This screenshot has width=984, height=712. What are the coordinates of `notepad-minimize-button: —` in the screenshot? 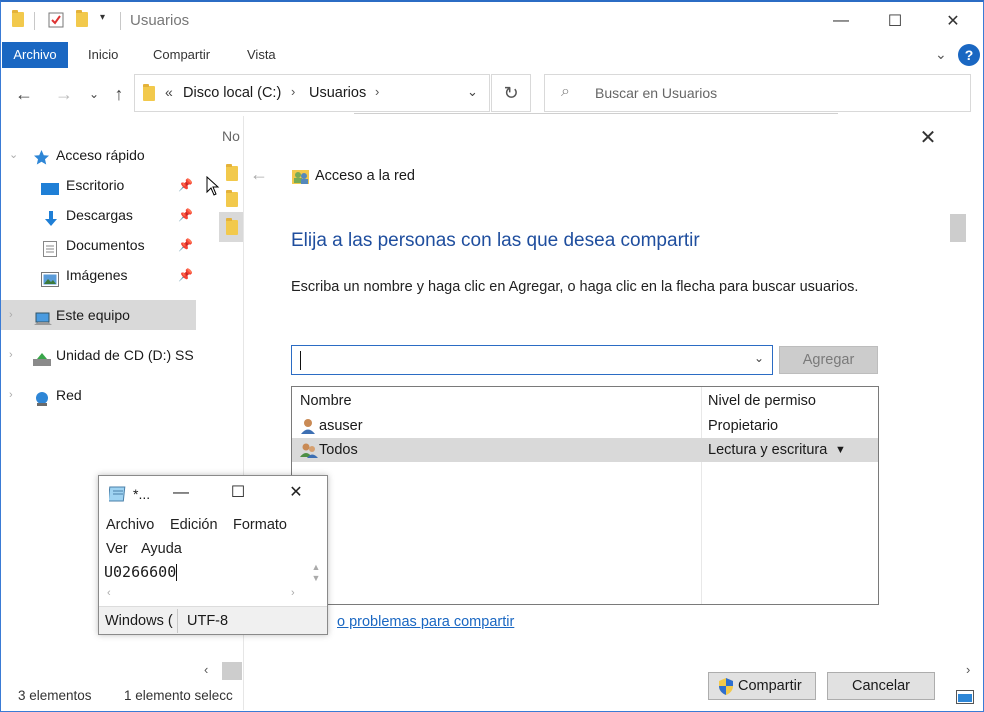 It's located at (181, 493).